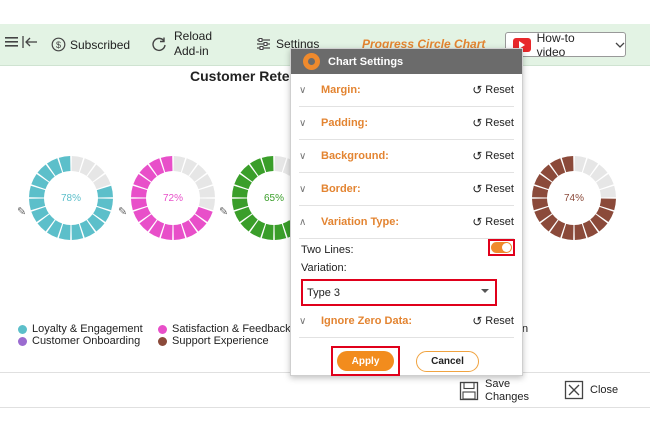  What do you see at coordinates (325, 407) in the screenshot?
I see `footer-divider` at bounding box center [325, 407].